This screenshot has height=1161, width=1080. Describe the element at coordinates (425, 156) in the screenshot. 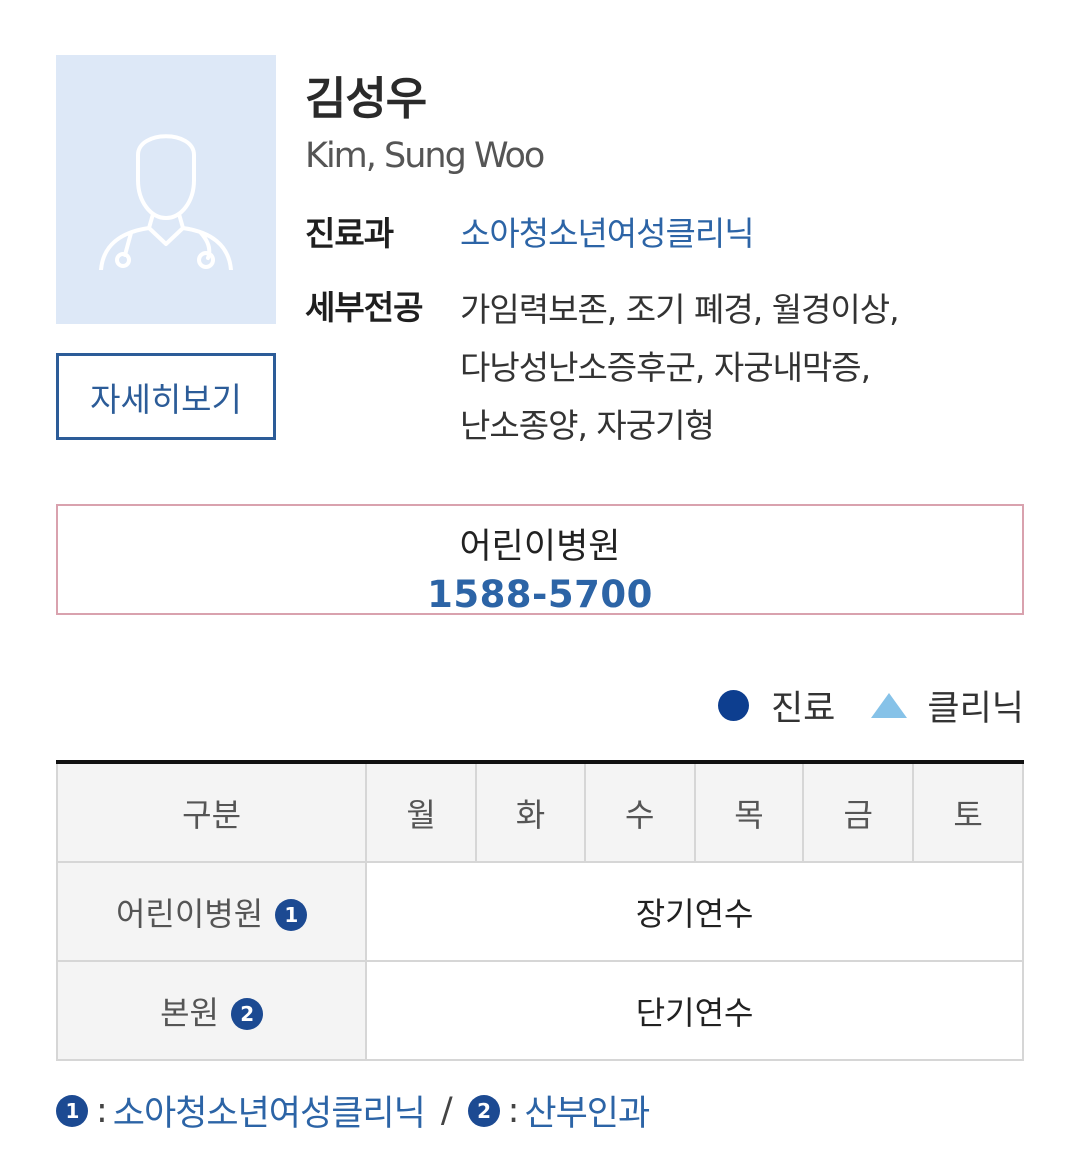

I see `doctor-name-english: Kim, Sung Woo` at that location.